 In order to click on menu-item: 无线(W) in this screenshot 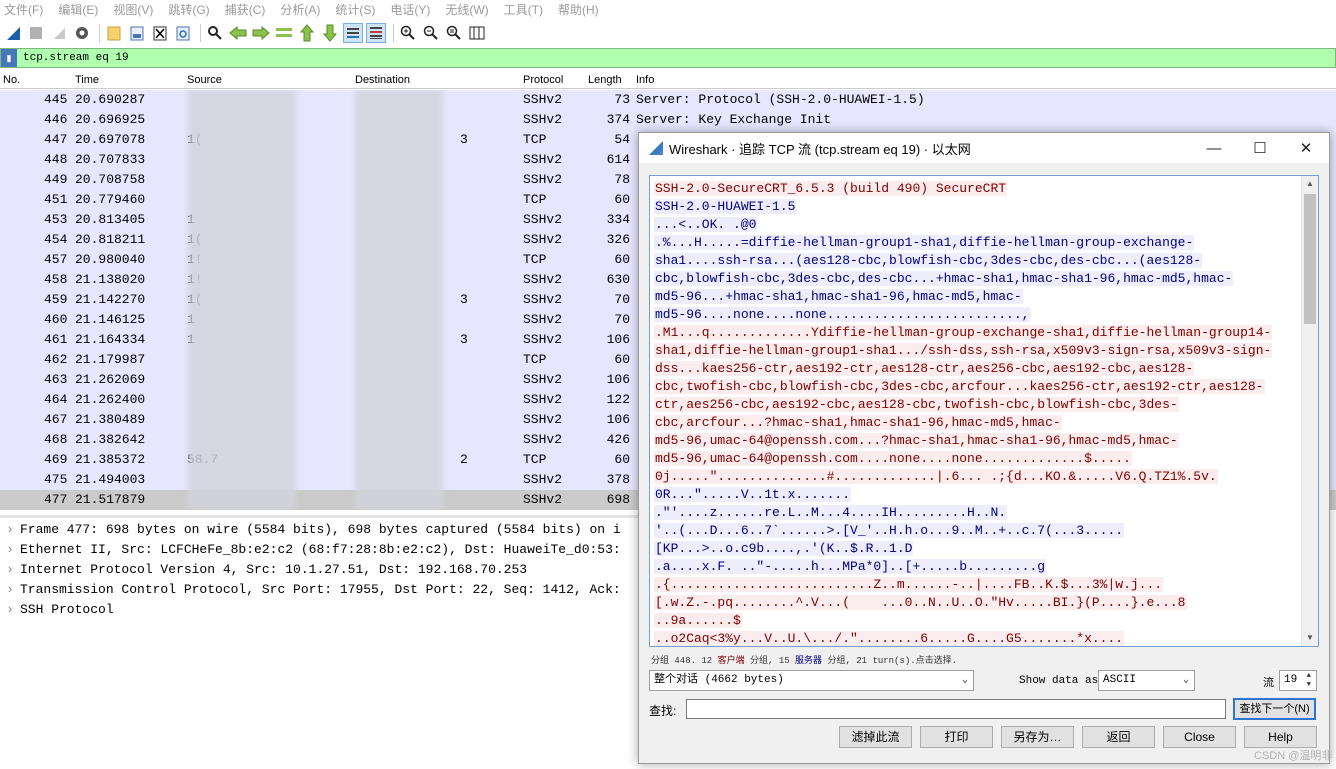, I will do `click(466, 9)`.